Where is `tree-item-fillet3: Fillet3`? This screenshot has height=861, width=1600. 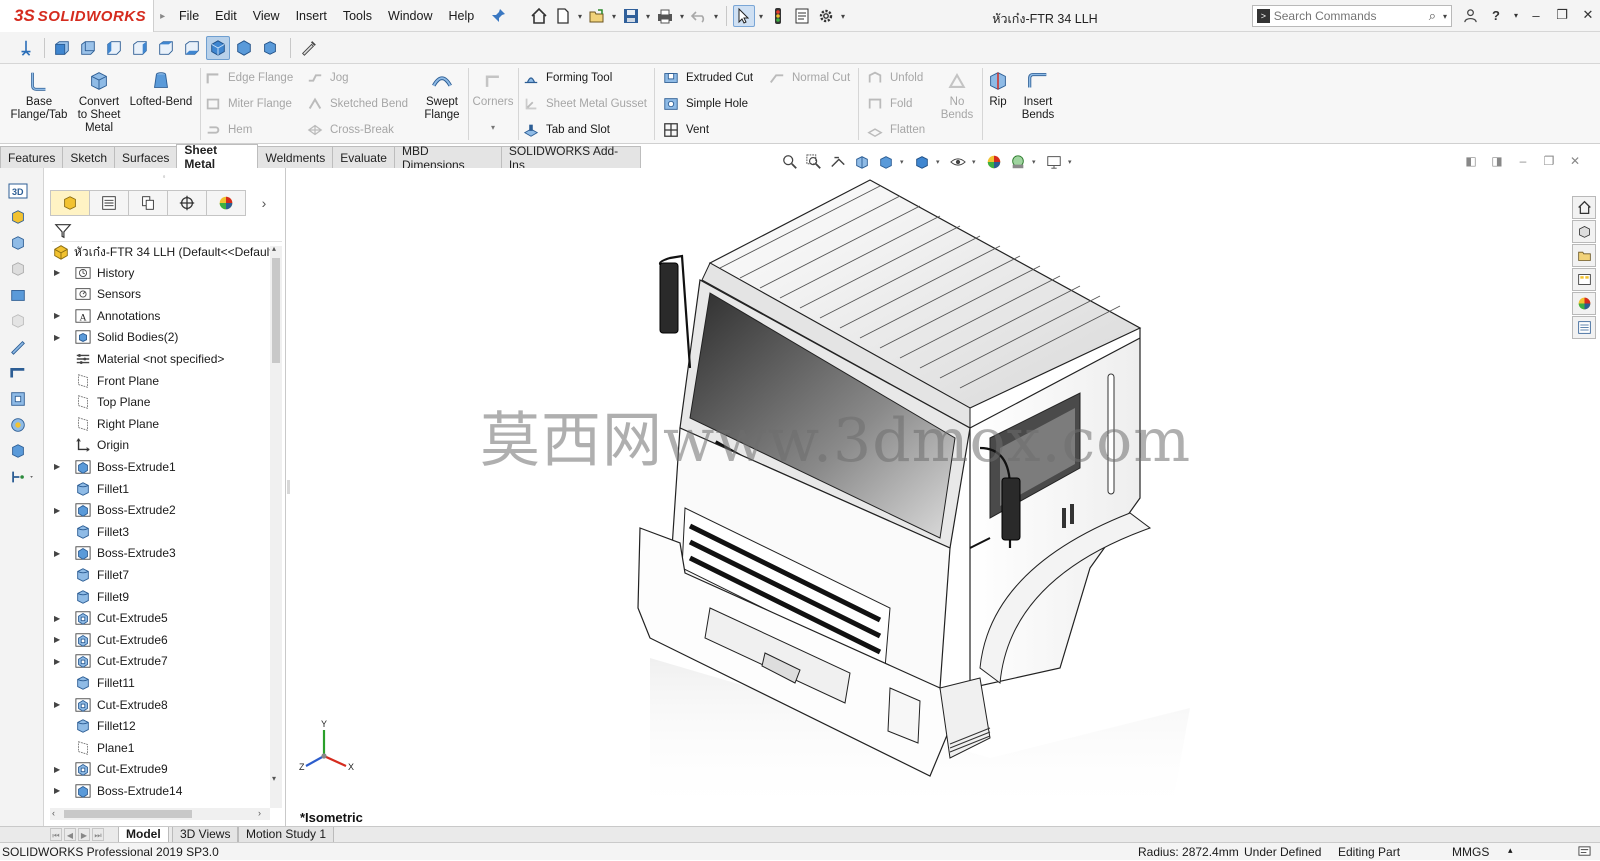 tree-item-fillet3: Fillet3 is located at coordinates (163, 531).